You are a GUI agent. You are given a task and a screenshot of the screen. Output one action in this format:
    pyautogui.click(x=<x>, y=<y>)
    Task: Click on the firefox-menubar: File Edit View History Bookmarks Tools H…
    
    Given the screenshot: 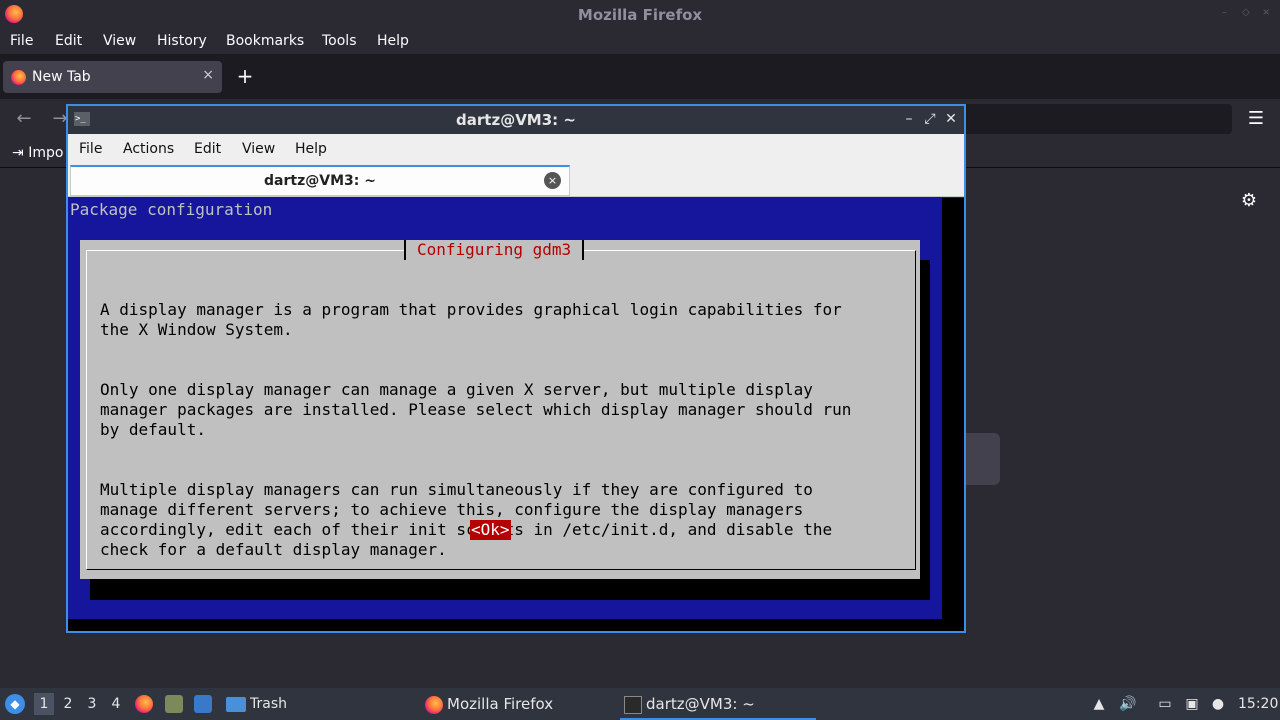 What is the action you would take?
    pyautogui.click(x=640, y=41)
    